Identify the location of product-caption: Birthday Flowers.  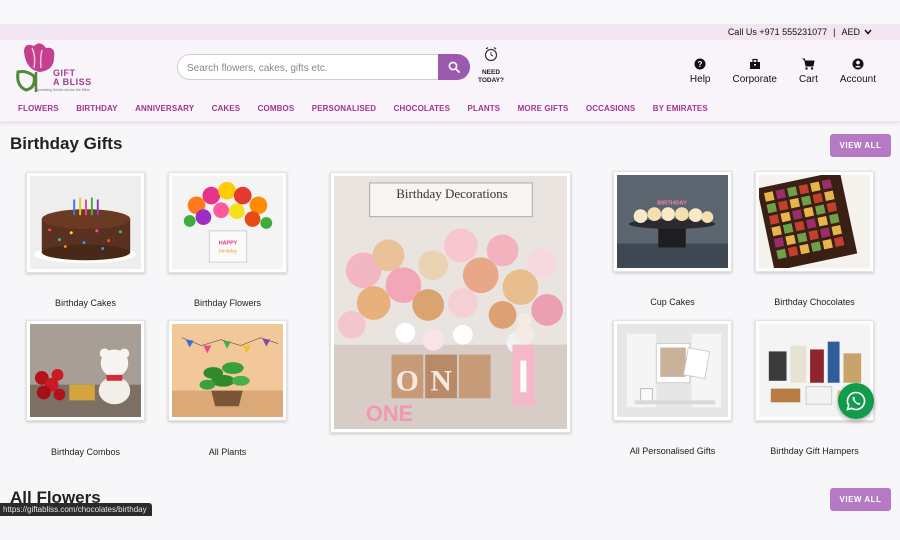
(227, 303).